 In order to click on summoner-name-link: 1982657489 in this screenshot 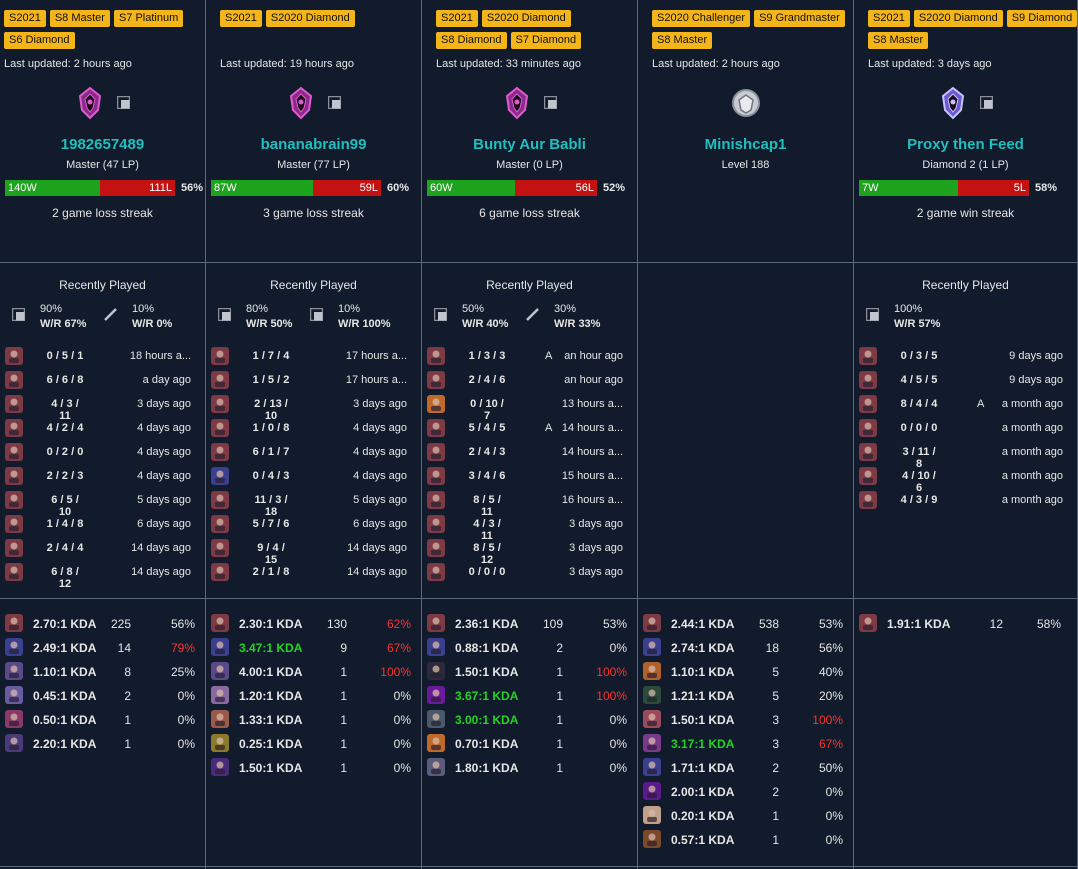, I will do `click(102, 144)`.